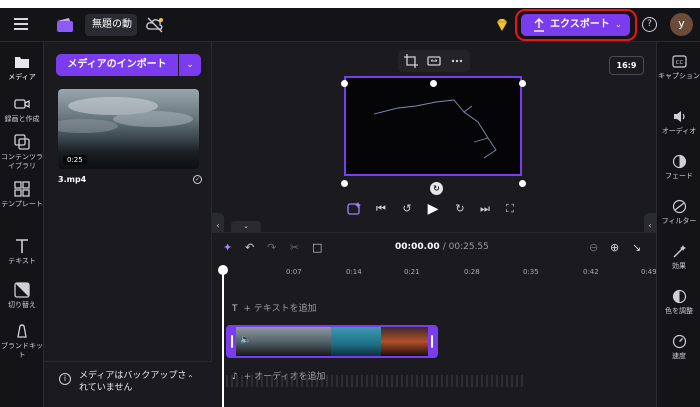  I want to click on fade-icon, so click(679, 161).